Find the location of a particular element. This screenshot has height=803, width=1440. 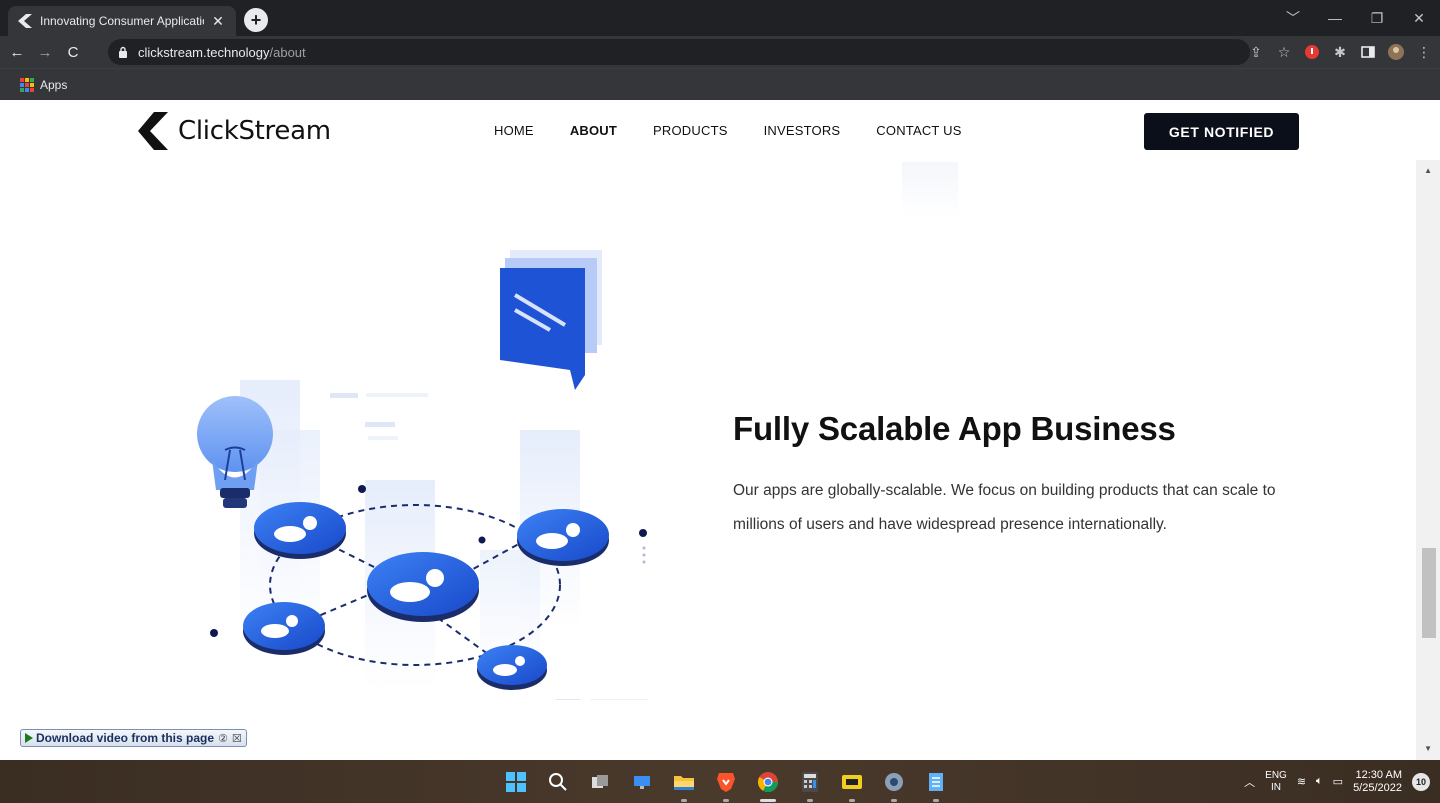

wifi-icon: ≋ is located at coordinates (1301, 781).